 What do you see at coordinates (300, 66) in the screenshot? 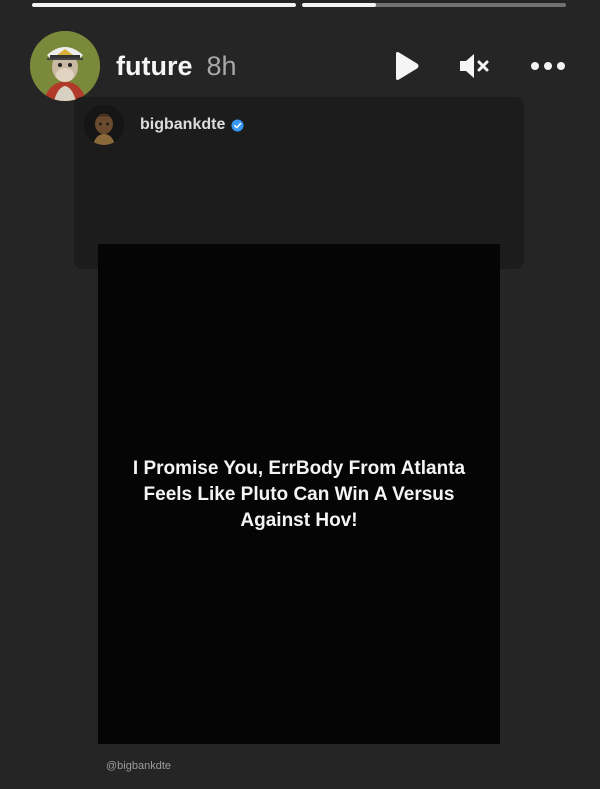
I see `story-header: future 8h` at bounding box center [300, 66].